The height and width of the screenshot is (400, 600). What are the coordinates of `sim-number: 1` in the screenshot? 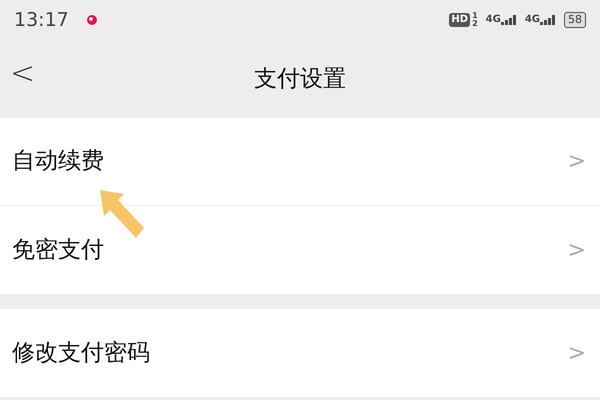 It's located at (475, 16).